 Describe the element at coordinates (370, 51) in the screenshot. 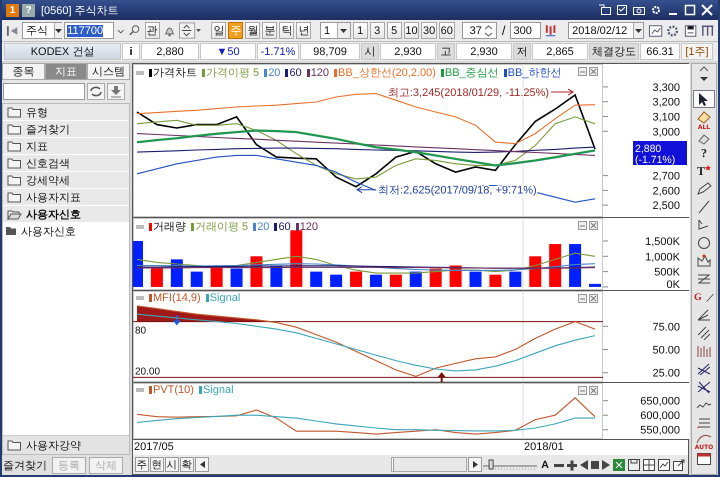

I see `quote-label: 시` at that location.